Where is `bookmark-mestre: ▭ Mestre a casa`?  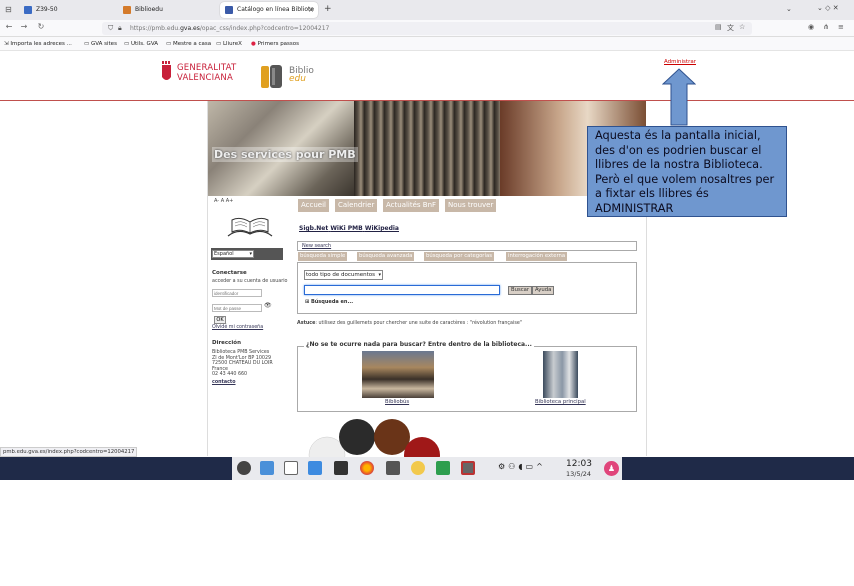 bookmark-mestre: ▭ Mestre a casa is located at coordinates (188, 44).